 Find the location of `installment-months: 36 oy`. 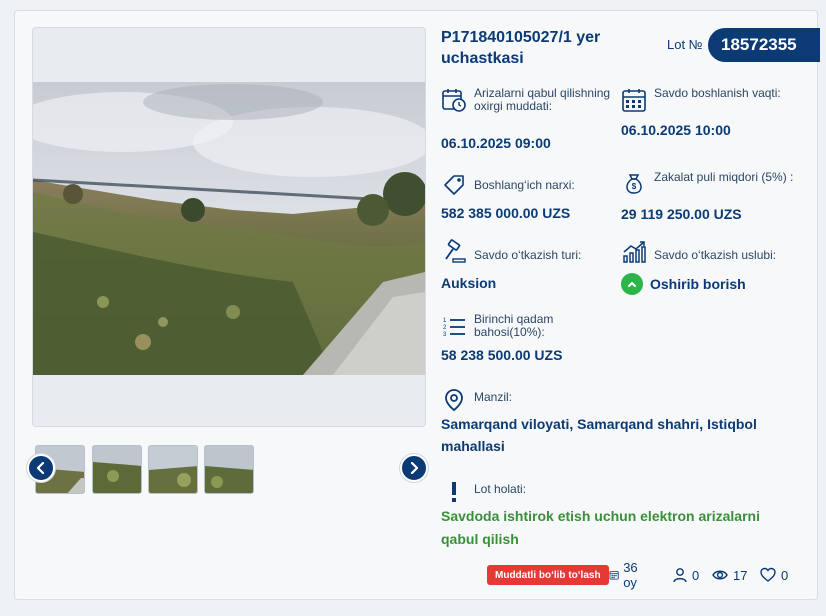

installment-months: 36 oy is located at coordinates (626, 575).